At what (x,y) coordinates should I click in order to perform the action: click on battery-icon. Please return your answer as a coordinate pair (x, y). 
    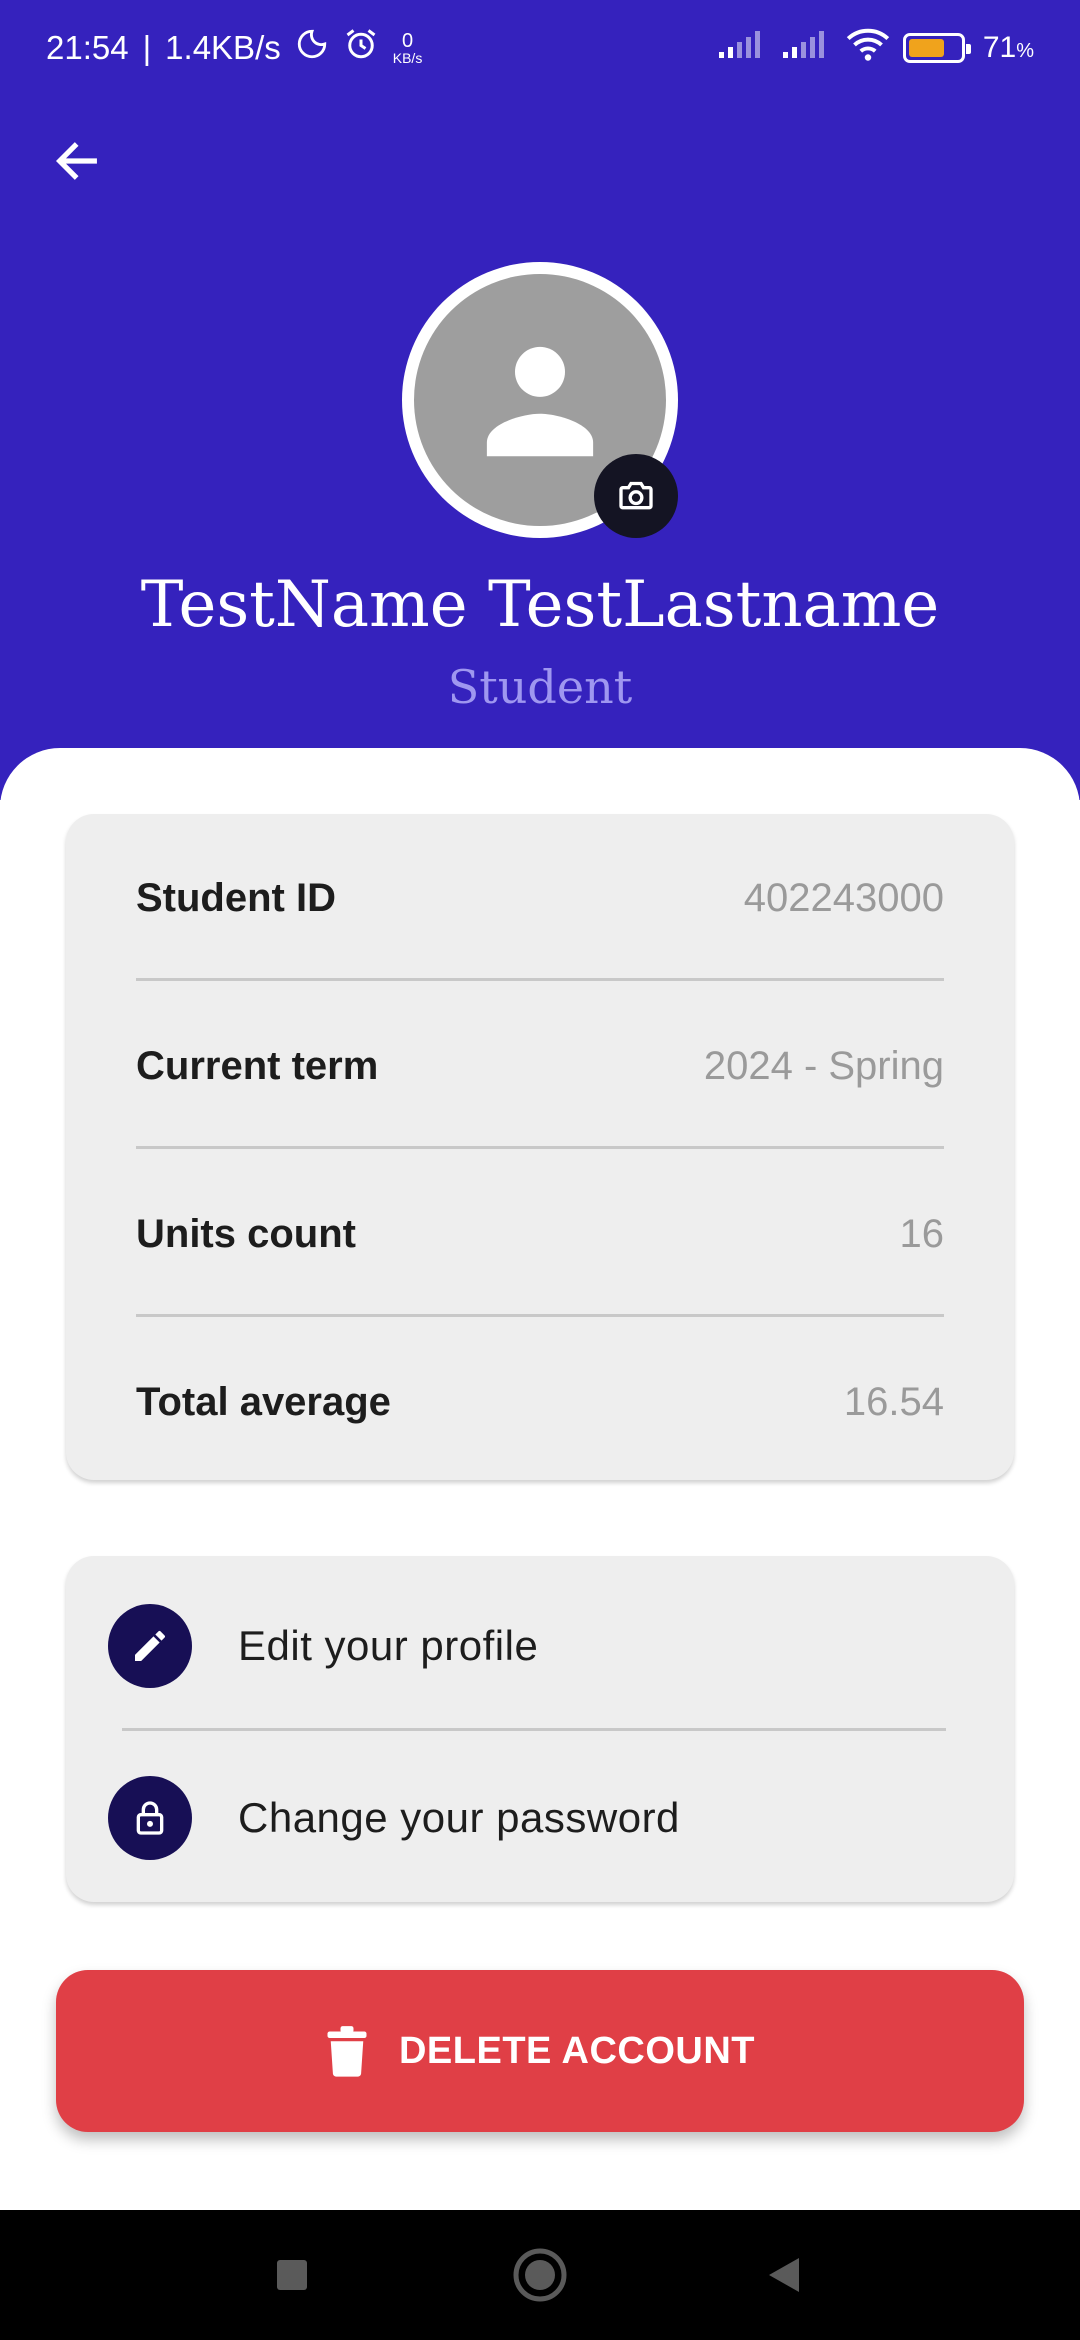
    Looking at the image, I should click on (936, 48).